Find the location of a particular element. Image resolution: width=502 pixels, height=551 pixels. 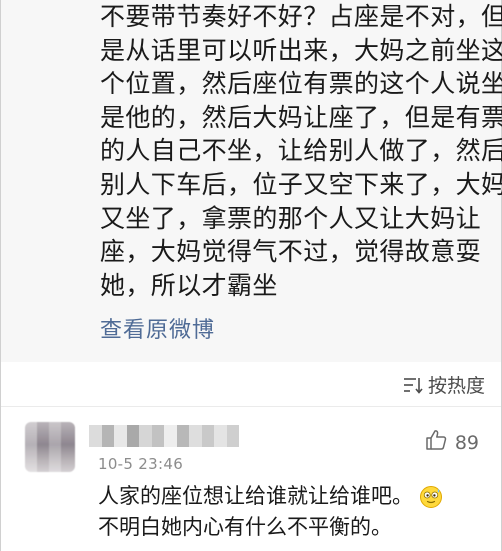

comment-line: 人家的座位想让给谁就让给谁吧。 is located at coordinates (298, 496).